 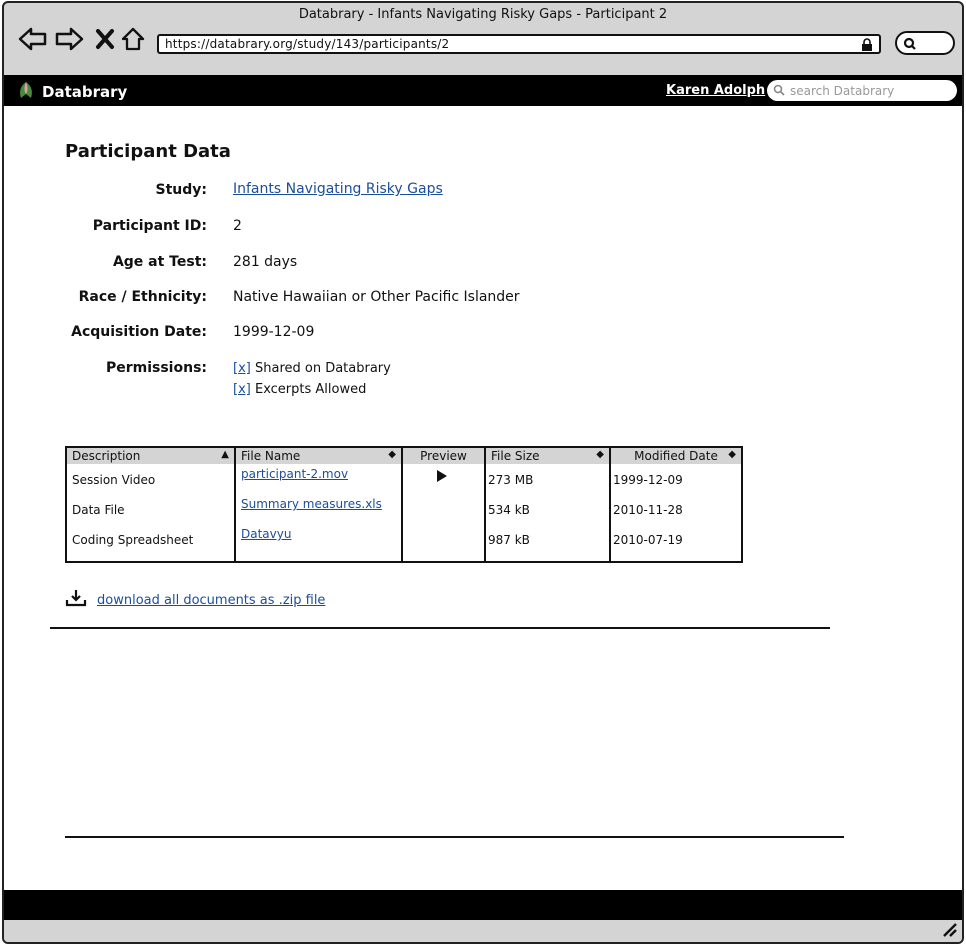 What do you see at coordinates (237, 226) in the screenshot?
I see `participant-id-value: 2` at bounding box center [237, 226].